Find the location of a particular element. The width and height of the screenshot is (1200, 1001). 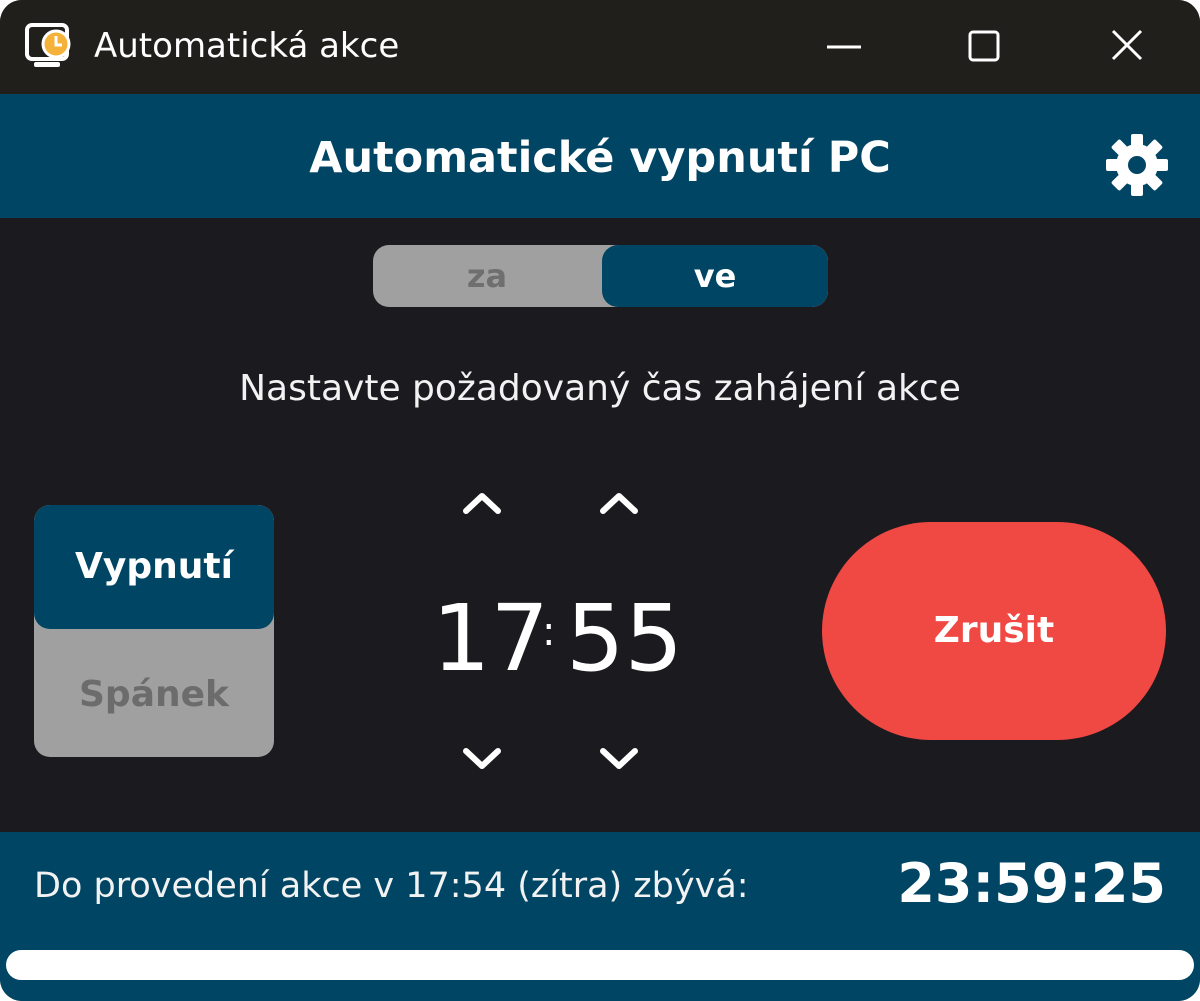

minimize-icon is located at coordinates (844, 47).